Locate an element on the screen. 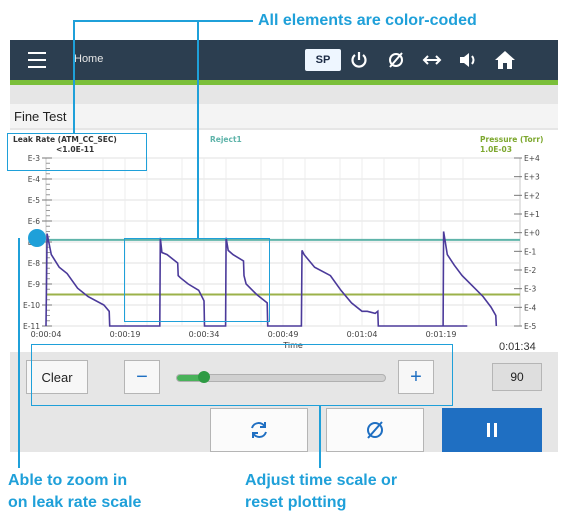 The image size is (564, 518). y-tick-label: E-4 is located at coordinates (34, 179).